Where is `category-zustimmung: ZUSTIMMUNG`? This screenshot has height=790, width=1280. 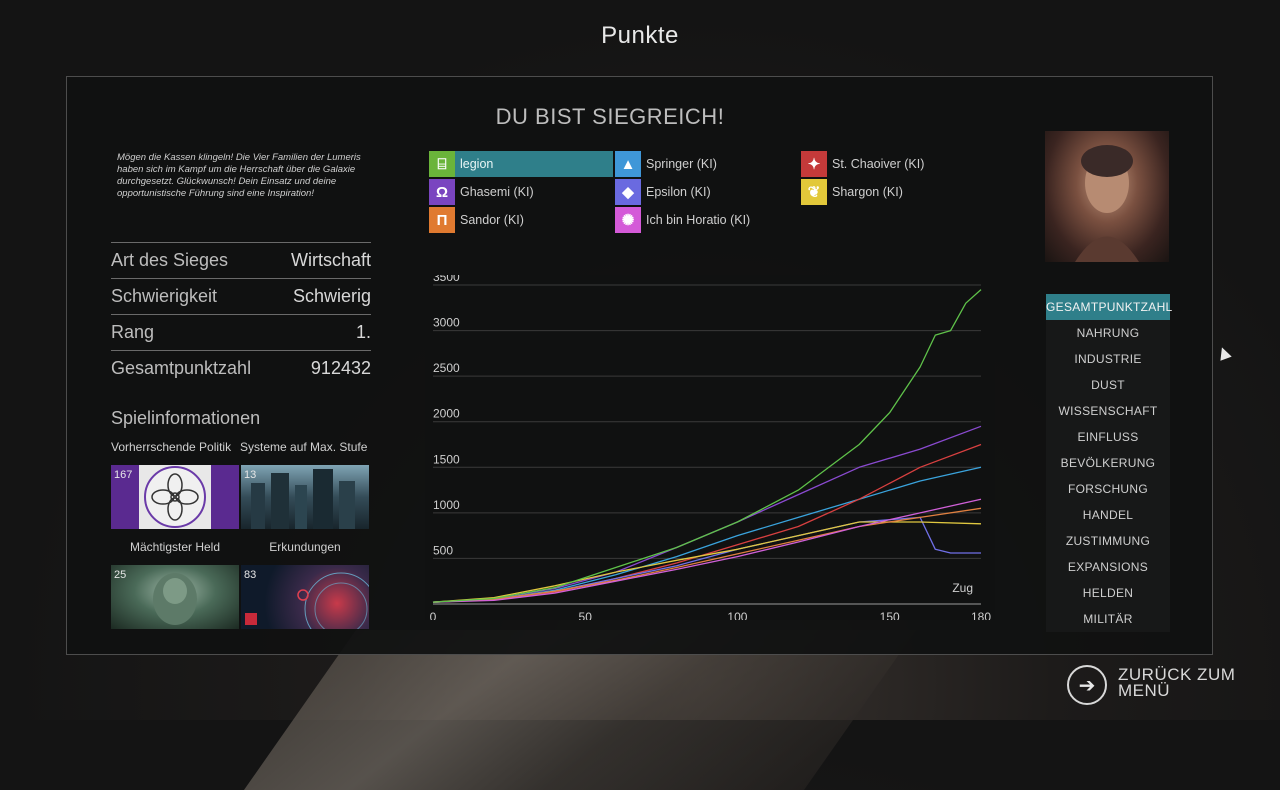 category-zustimmung: ZUSTIMMUNG is located at coordinates (1108, 541).